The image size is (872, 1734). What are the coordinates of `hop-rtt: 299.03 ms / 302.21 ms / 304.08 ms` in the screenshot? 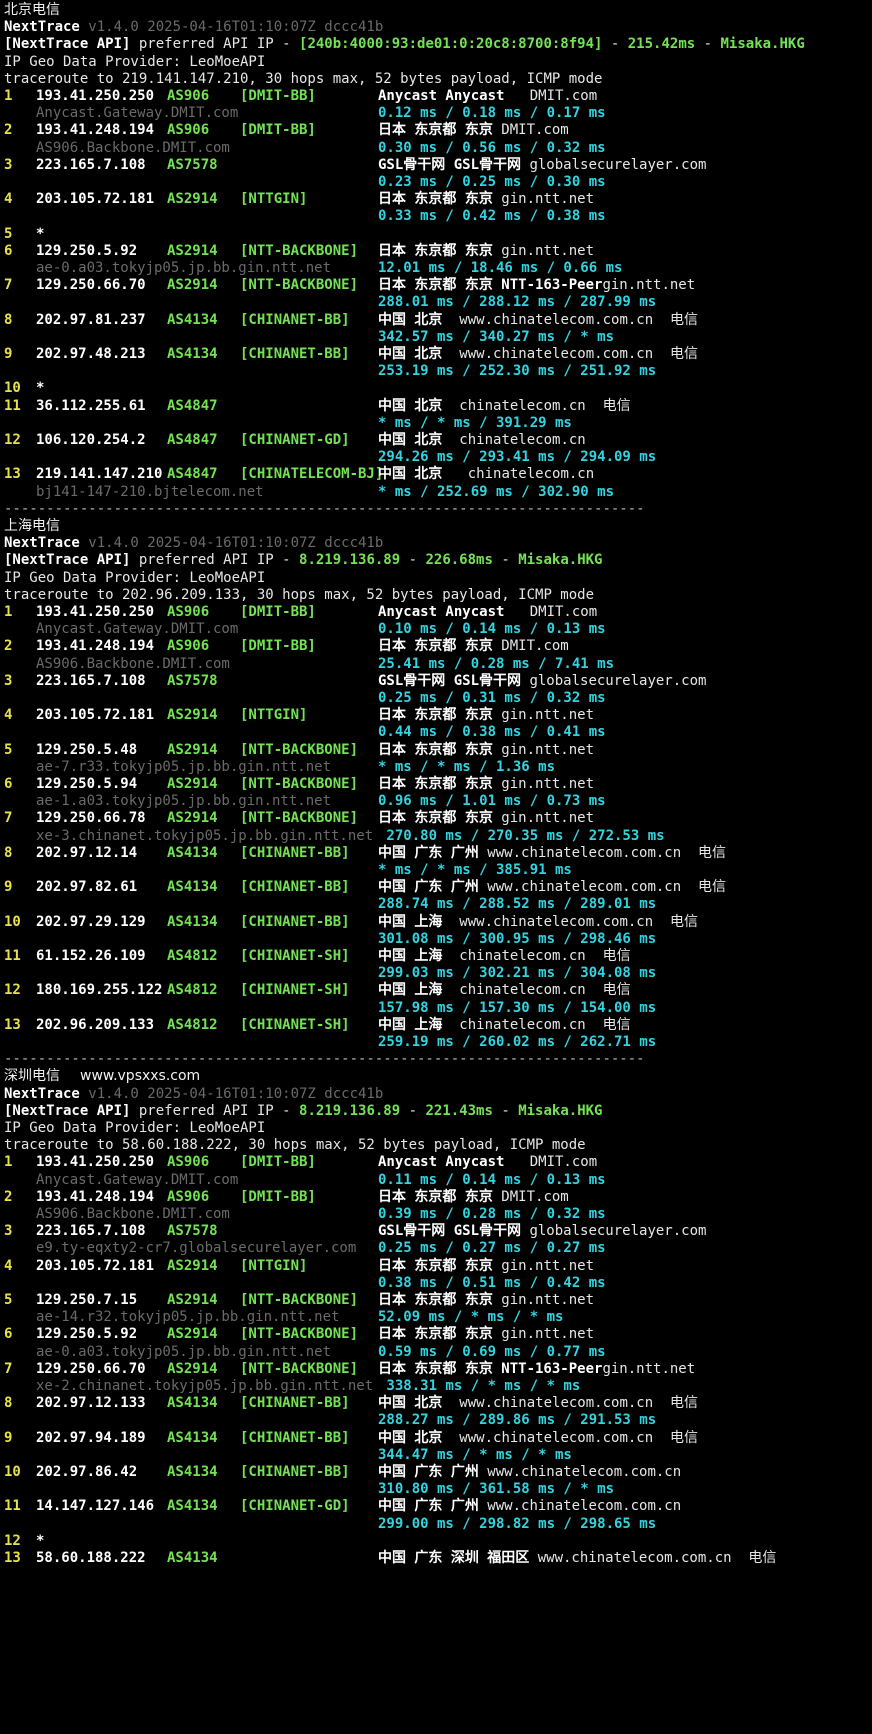 It's located at (517, 973).